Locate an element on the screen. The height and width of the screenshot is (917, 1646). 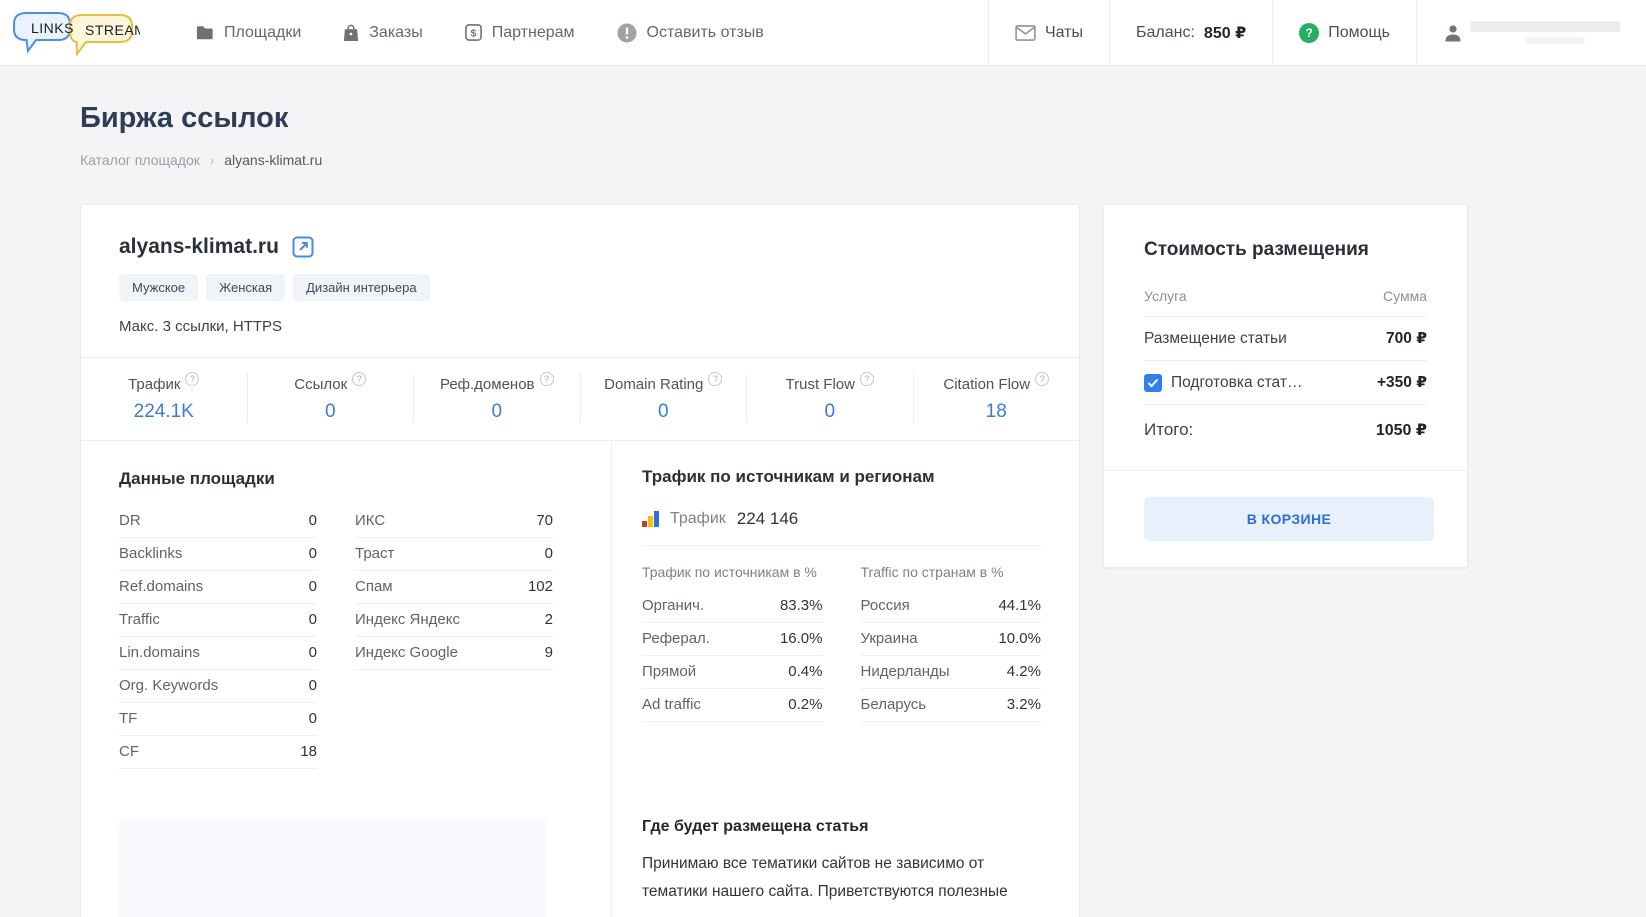
data-row: Traffic 0 is located at coordinates (218, 620).